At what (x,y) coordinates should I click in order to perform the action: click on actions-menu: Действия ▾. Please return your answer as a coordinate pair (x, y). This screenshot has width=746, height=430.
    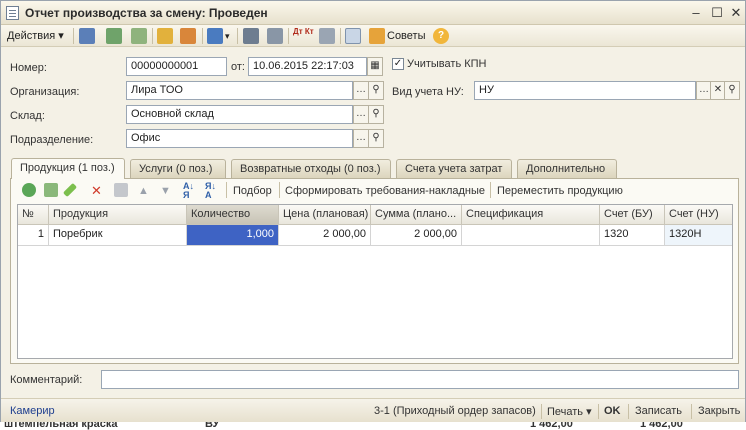
    Looking at the image, I should click on (35, 36).